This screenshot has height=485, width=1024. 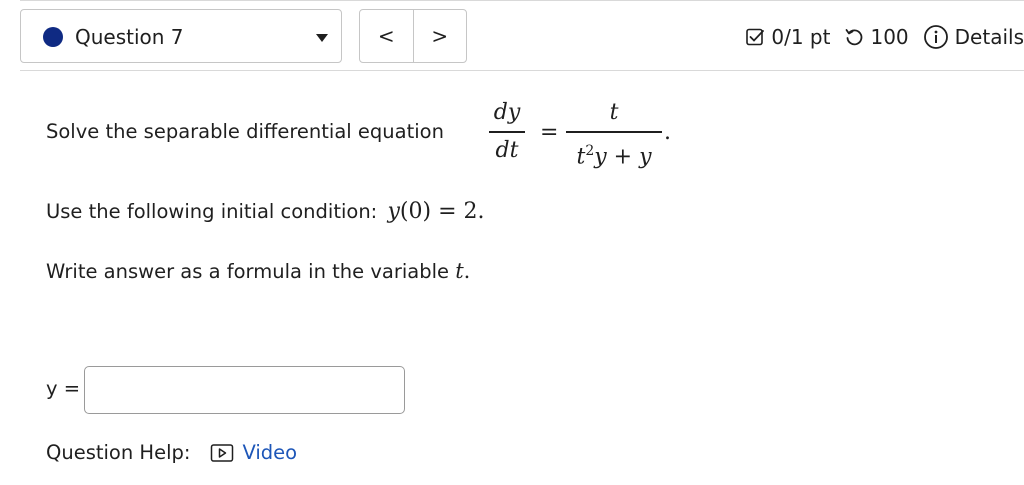 I want to click on rhs-den-rest: y + y, so click(x=623, y=156).